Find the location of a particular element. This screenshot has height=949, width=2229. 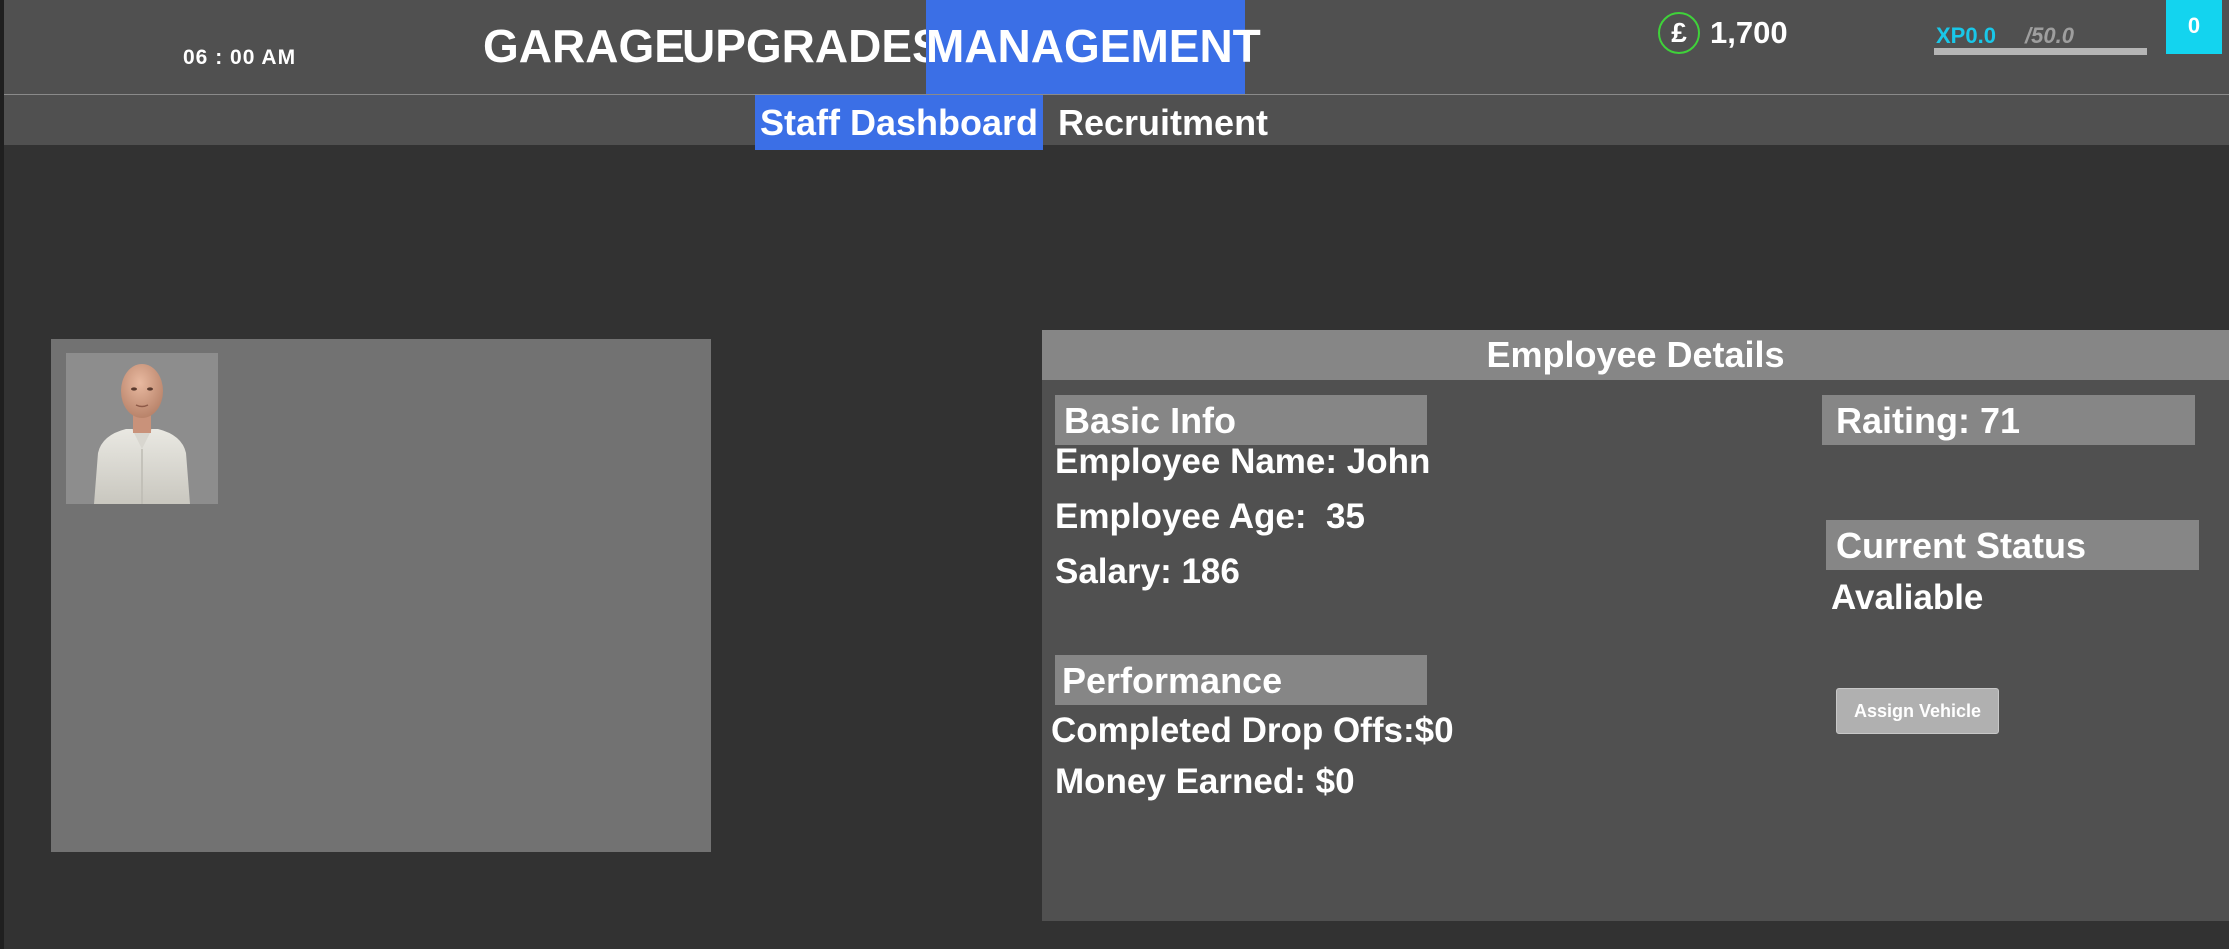

xp-current-label: XP0.0 is located at coordinates (1966, 35).